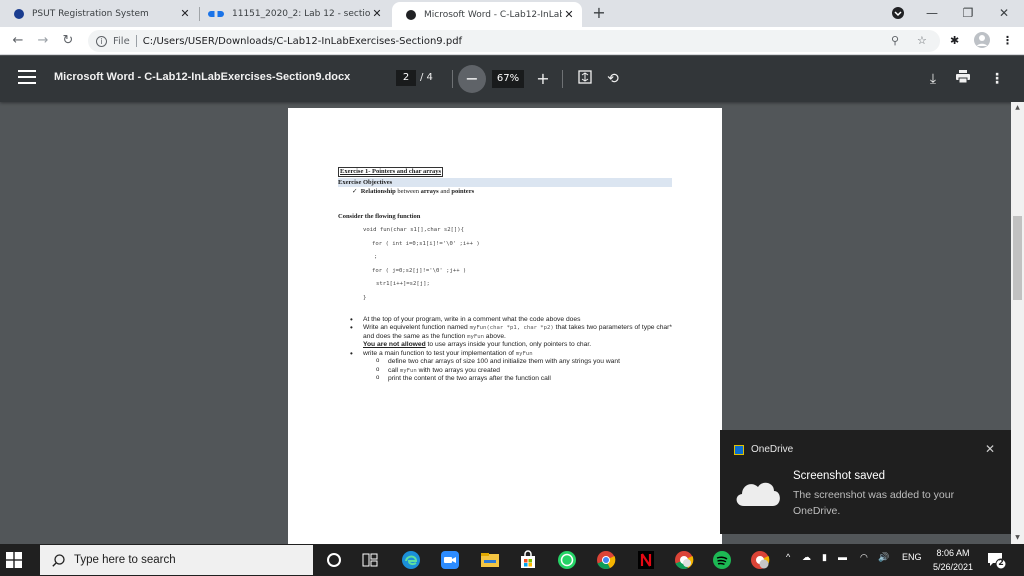 The image size is (1024, 576). I want to click on clock: 8:06 AM 5/26/2021, so click(953, 560).